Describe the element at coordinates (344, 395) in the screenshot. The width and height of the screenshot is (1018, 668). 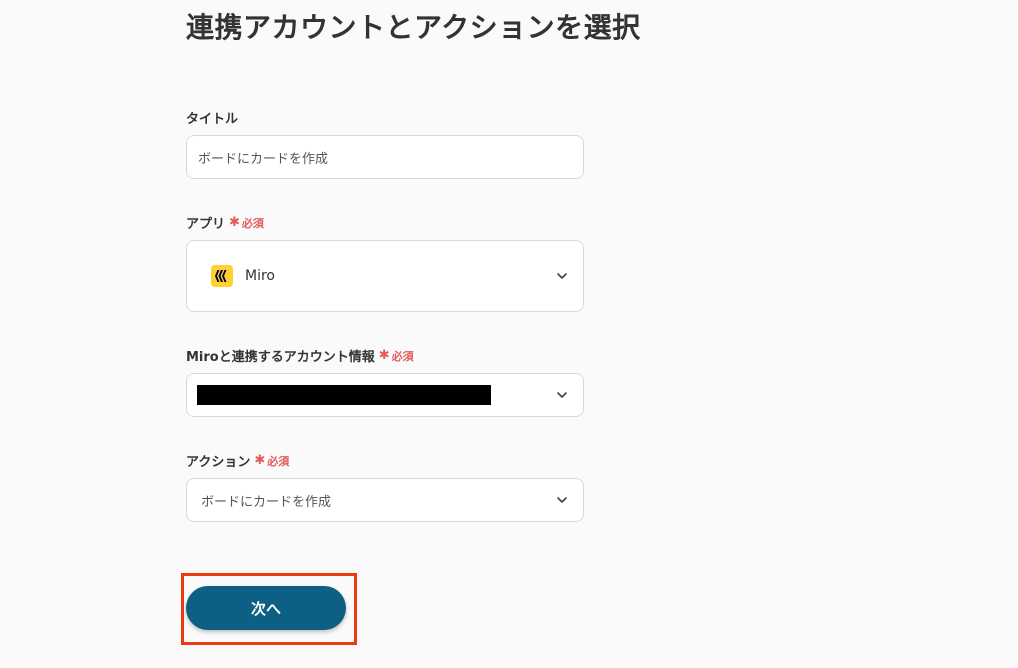
I see `redacted-account-value` at that location.